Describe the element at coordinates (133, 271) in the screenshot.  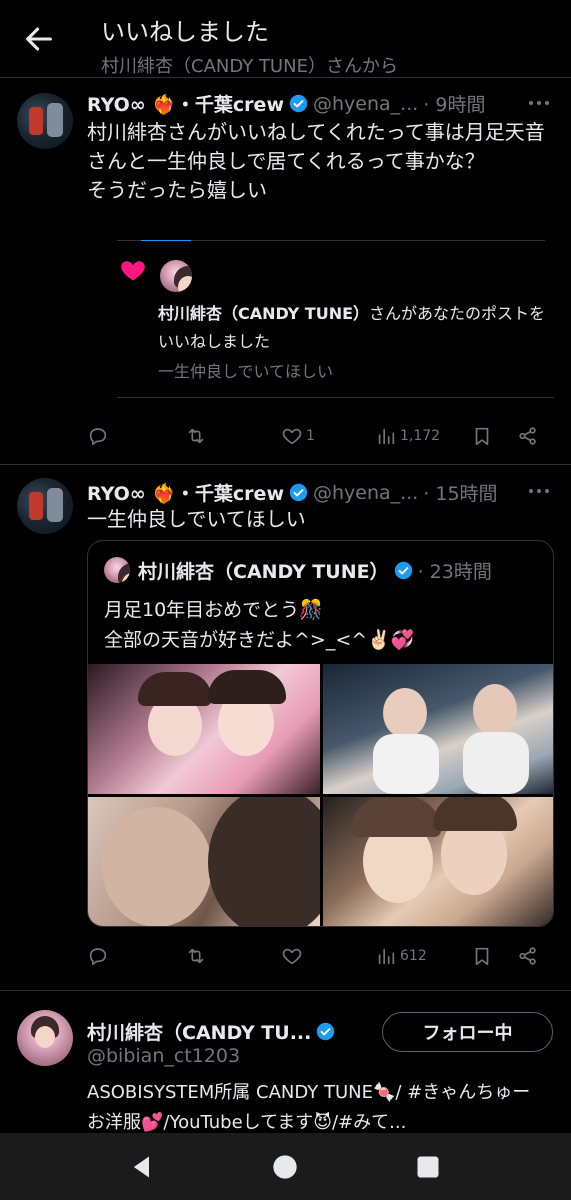
I see `heart-icon` at that location.